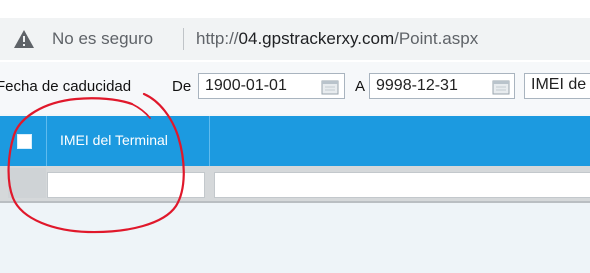 The width and height of the screenshot is (590, 273). I want to click on address-divider, so click(183, 39).